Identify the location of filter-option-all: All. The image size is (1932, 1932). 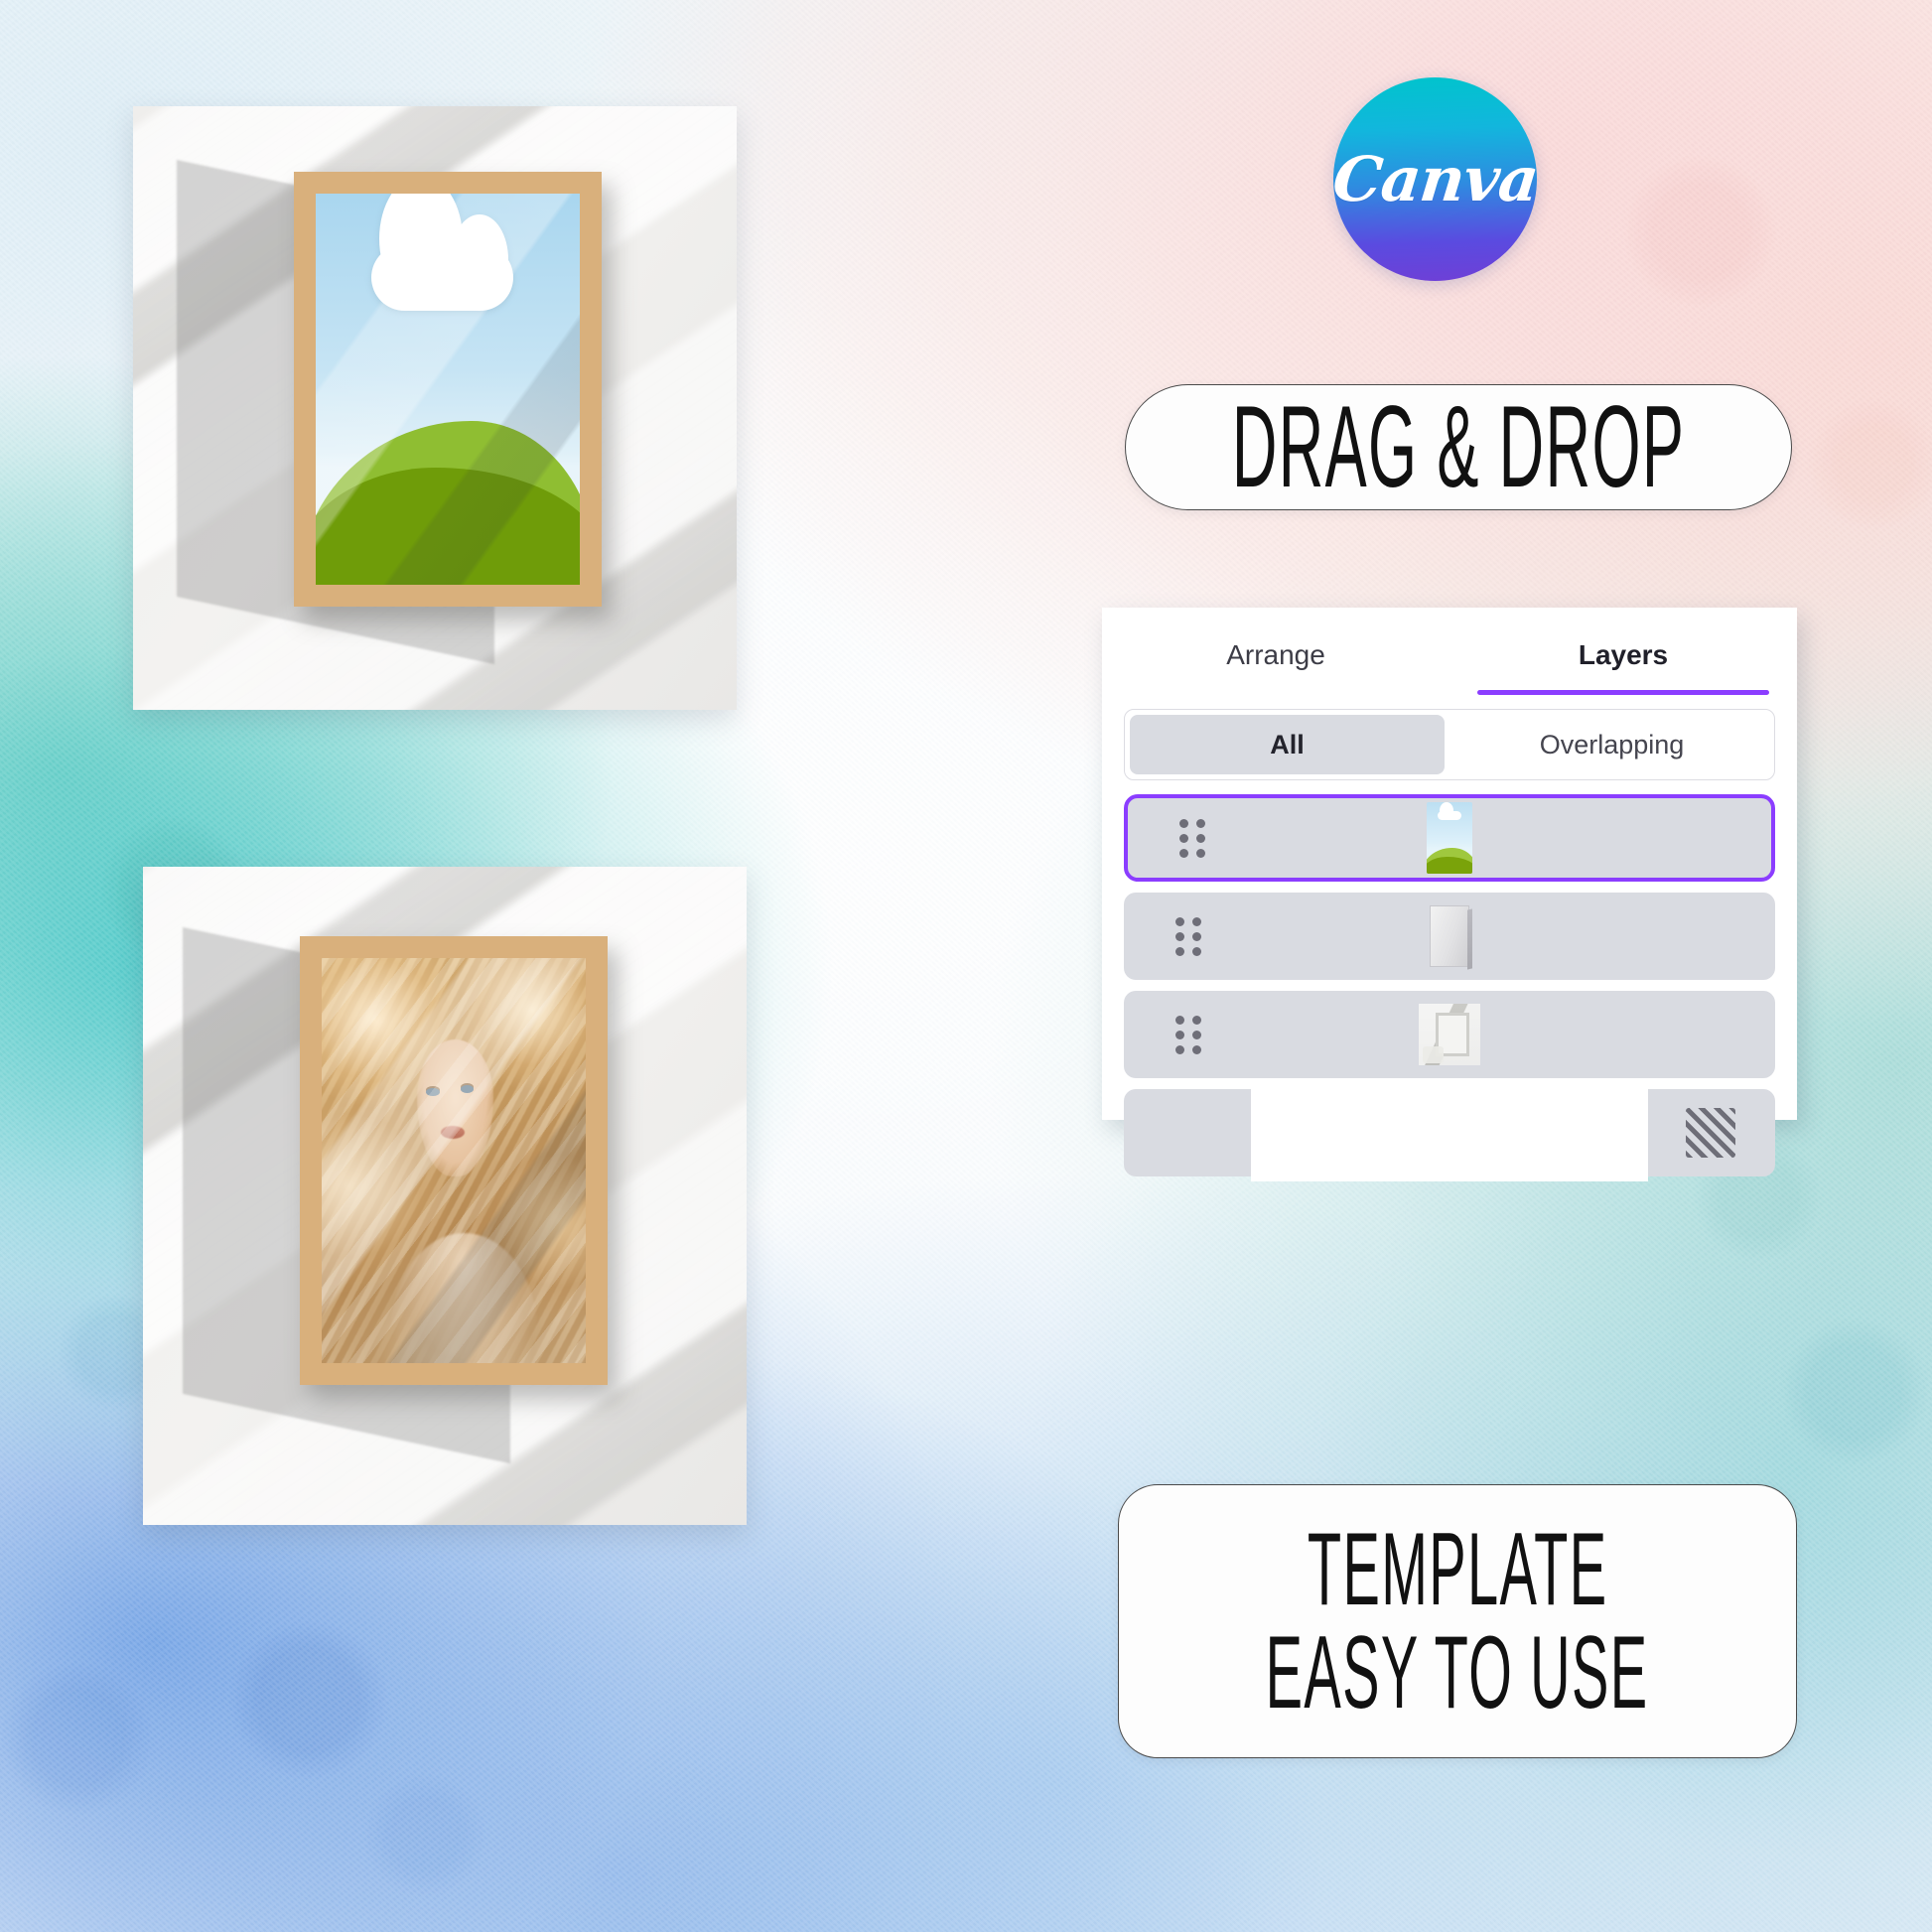
(1287, 744).